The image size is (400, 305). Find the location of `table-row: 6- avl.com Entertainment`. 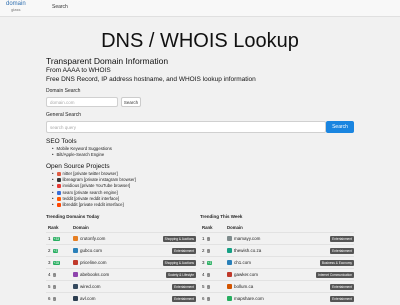

table-row: 6- avl.com Entertainment is located at coordinates (121, 298).